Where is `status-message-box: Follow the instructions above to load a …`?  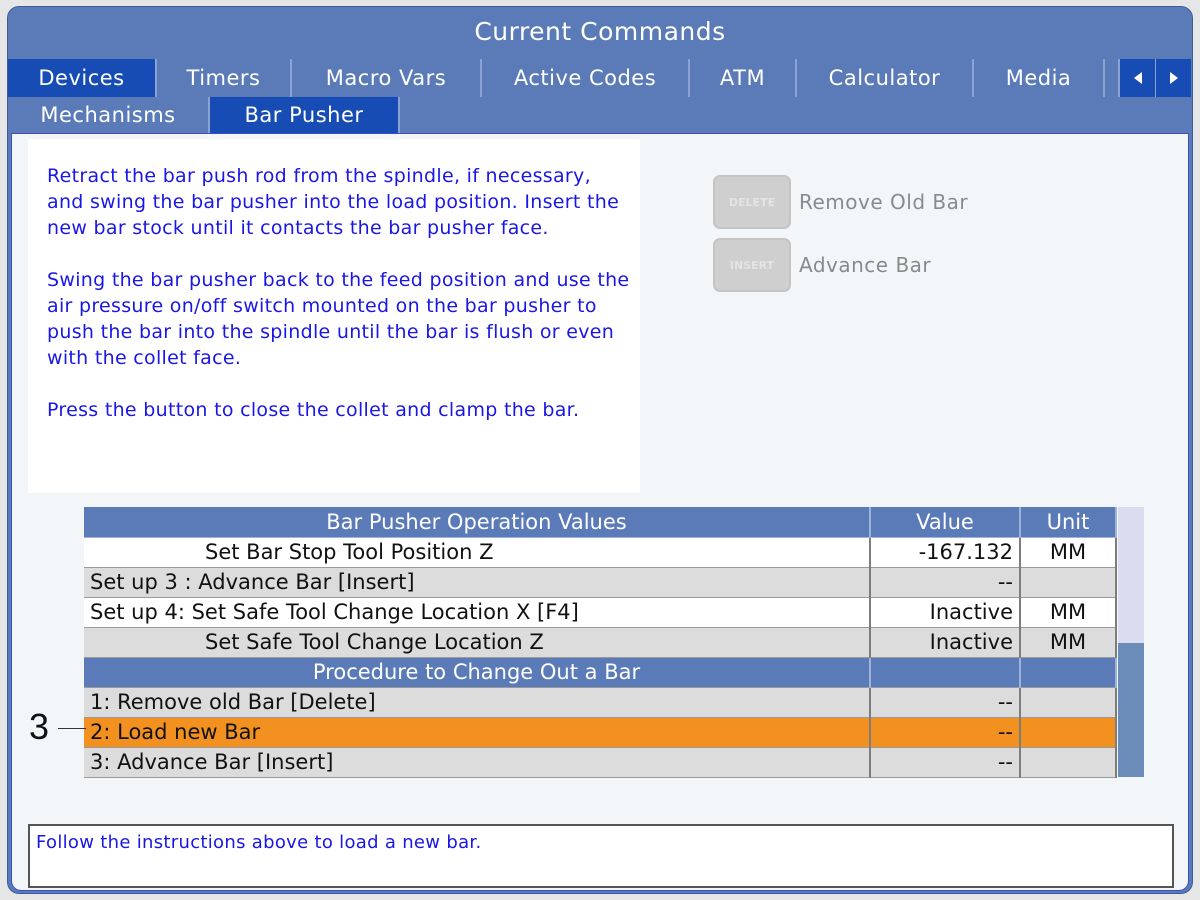
status-message-box: Follow the instructions above to load a … is located at coordinates (601, 856).